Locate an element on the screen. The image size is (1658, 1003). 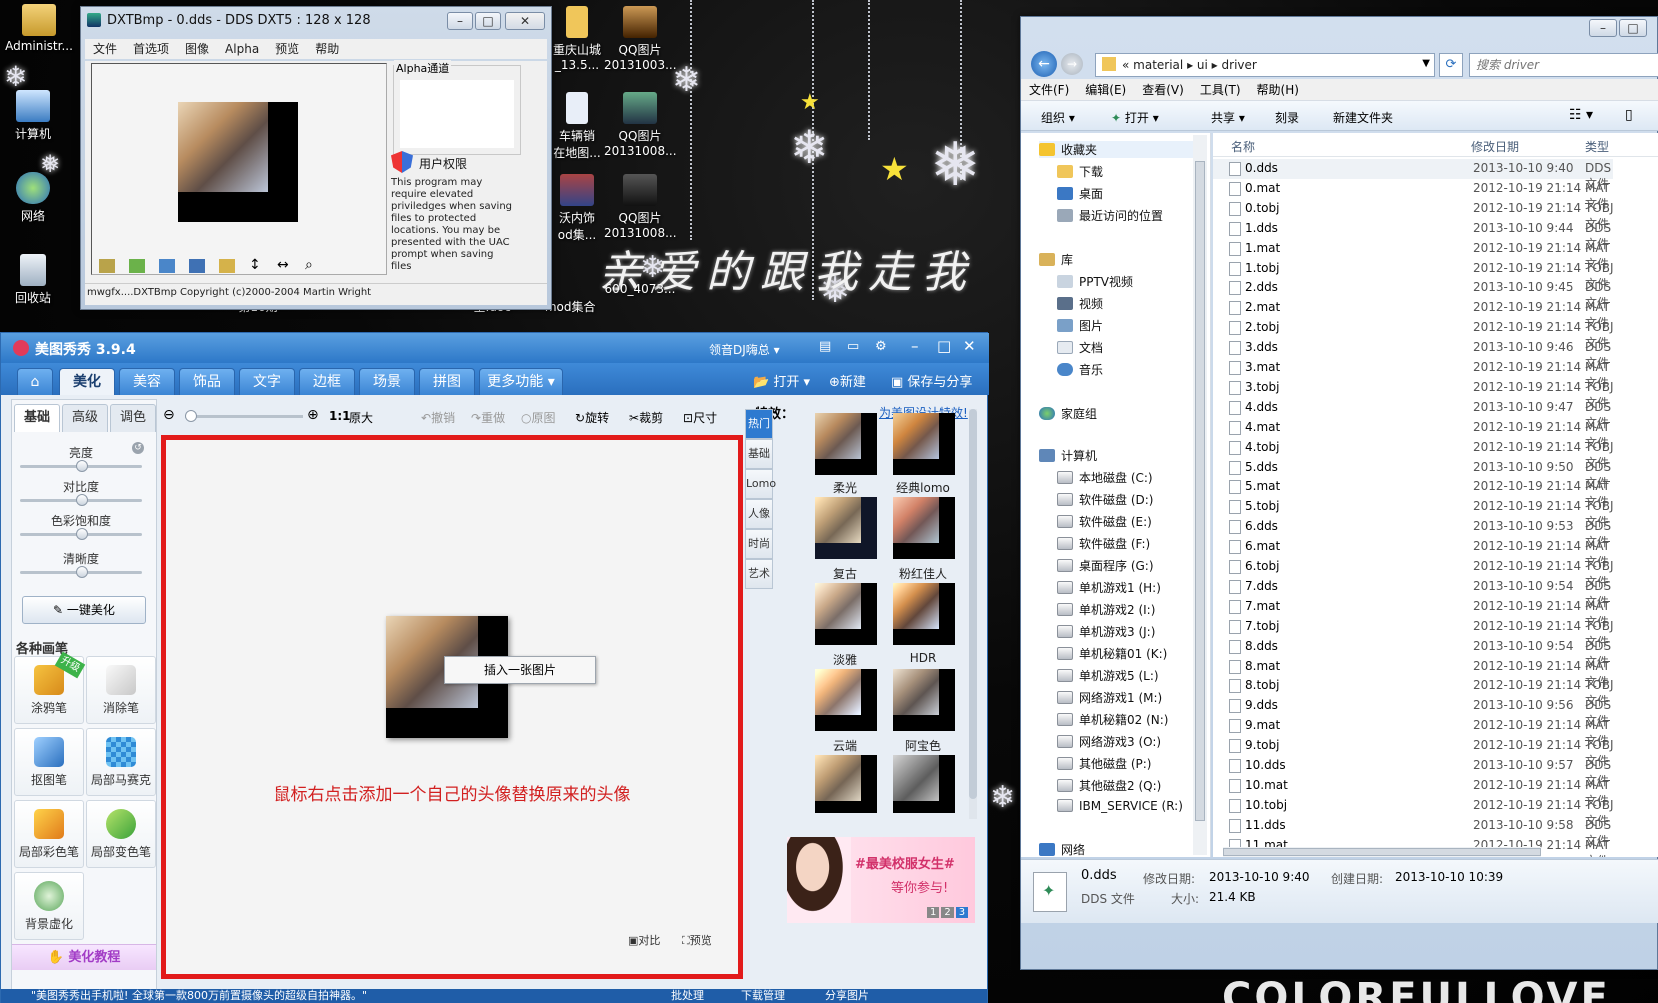
mosaic-brush-tool: 局部马赛克 is located at coordinates (121, 762).